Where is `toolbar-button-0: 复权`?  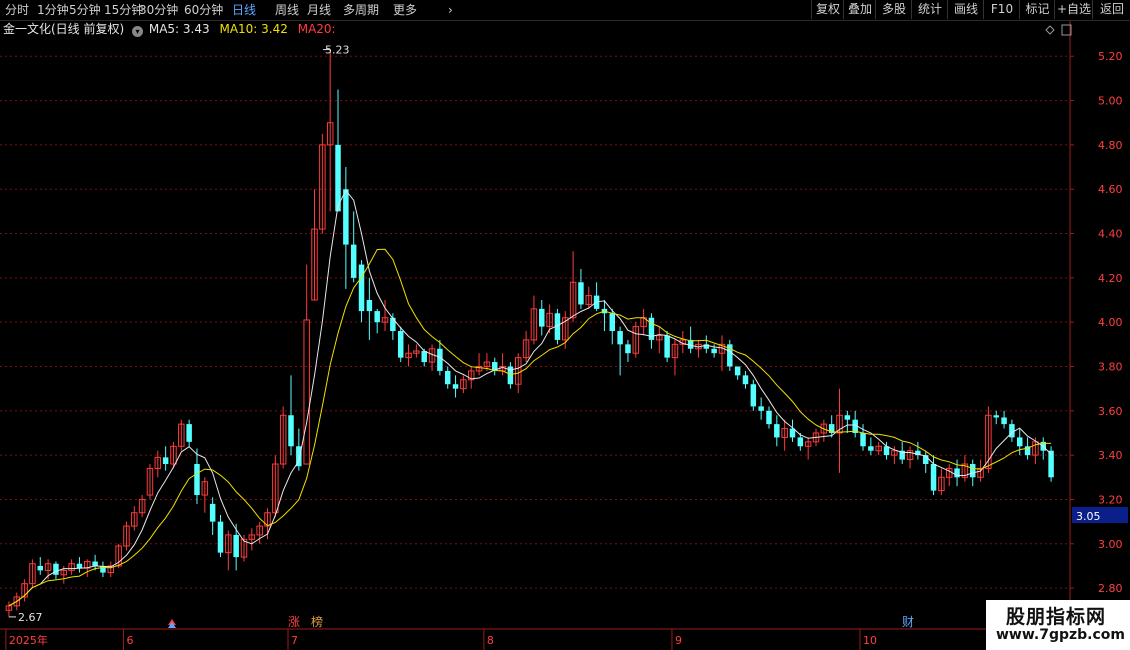
toolbar-button-0: 复权 is located at coordinates (827, 9).